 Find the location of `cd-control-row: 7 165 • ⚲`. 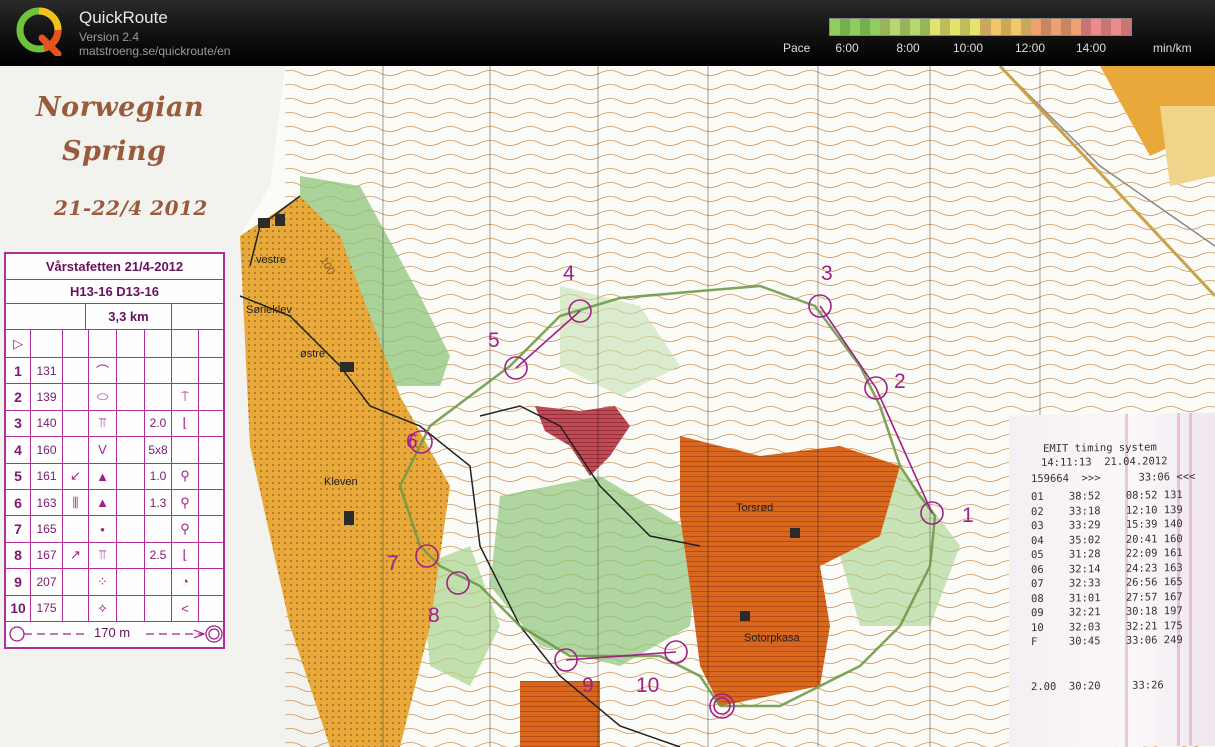

cd-control-row: 7 165 • ⚲ is located at coordinates (114, 529).